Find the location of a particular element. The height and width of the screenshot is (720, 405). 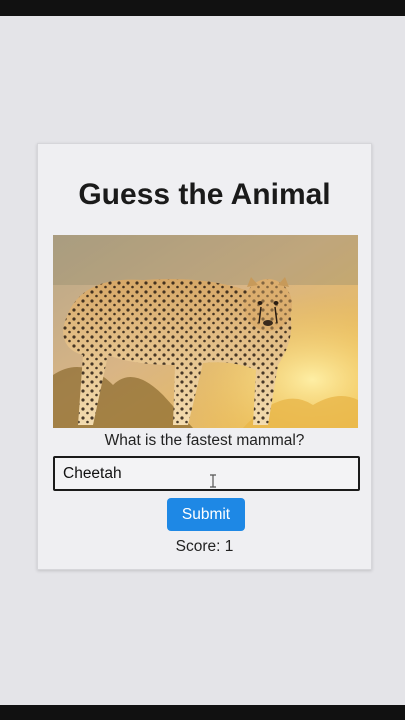

i-beam-cursor-icon is located at coordinates (213, 481).